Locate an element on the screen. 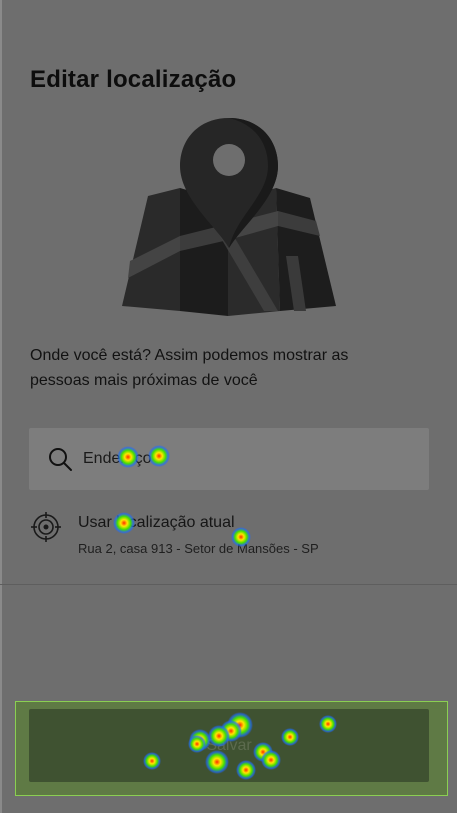  address-input is located at coordinates (243, 459).